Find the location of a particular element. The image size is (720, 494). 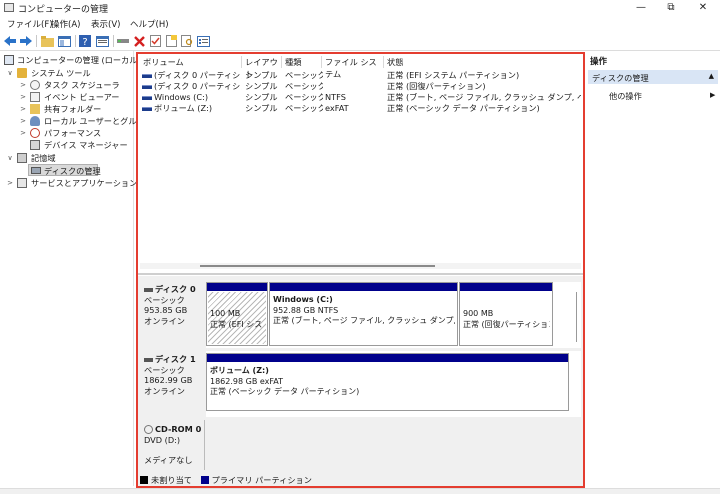

shared-folder-icon is located at coordinates (35, 109).